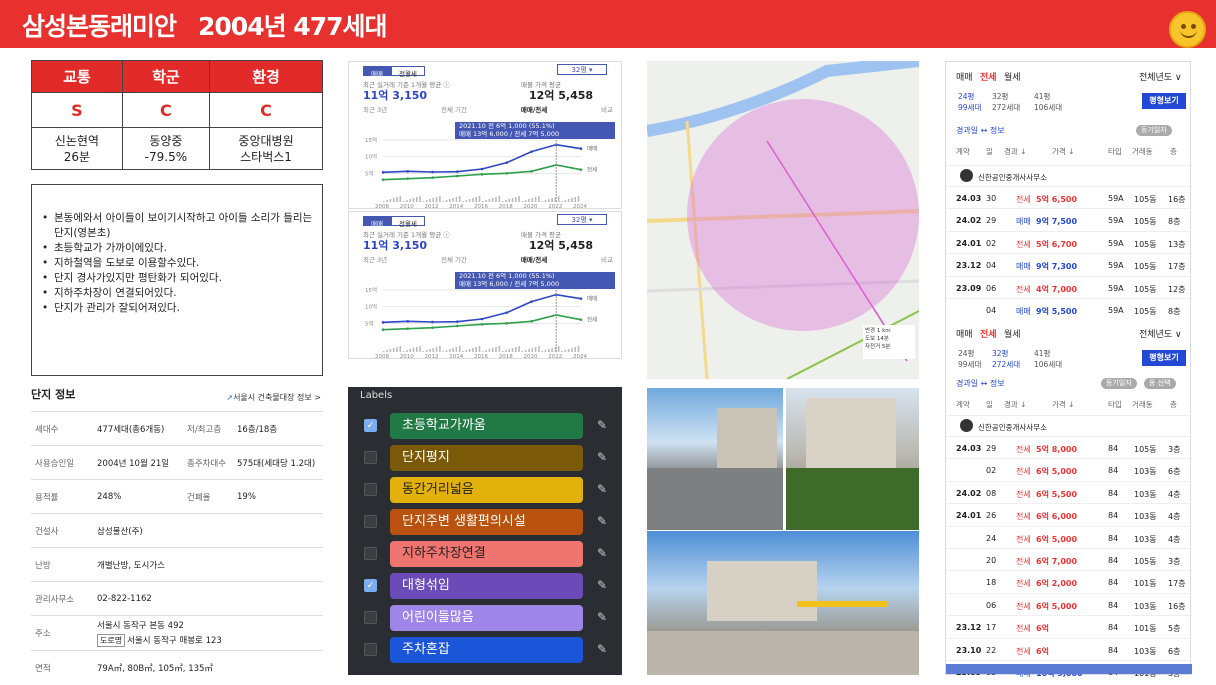  Describe the element at coordinates (371, 307) in the screenshot. I see `y-tick-label: 10억` at that location.